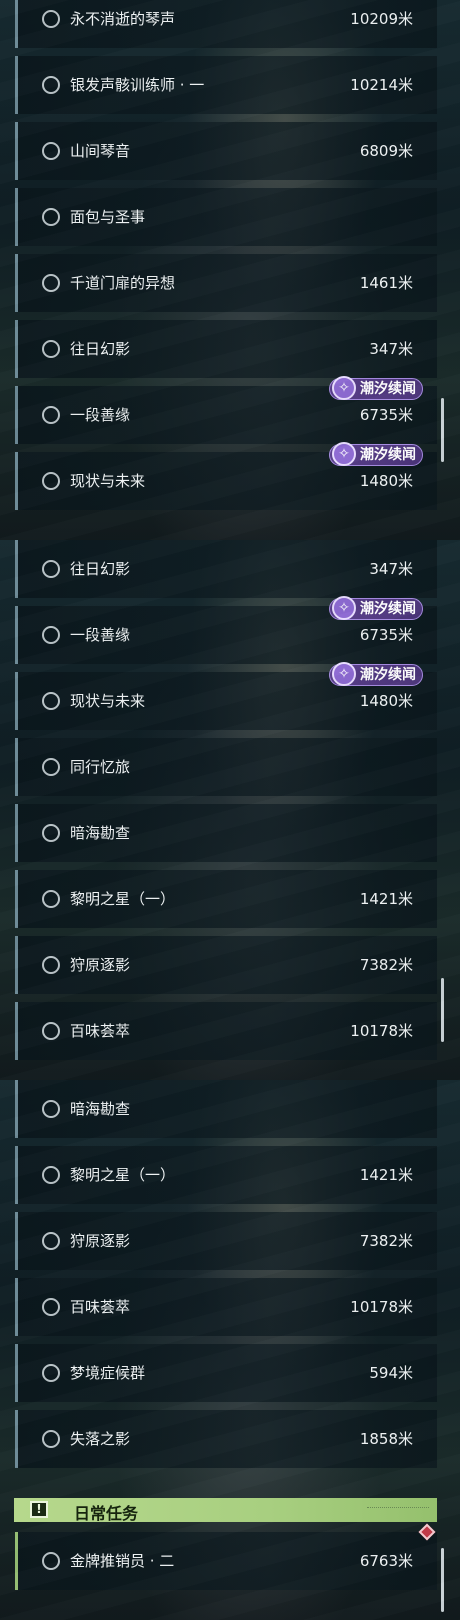  What do you see at coordinates (381, 19) in the screenshot?
I see `quest-distance: 10209米` at bounding box center [381, 19].